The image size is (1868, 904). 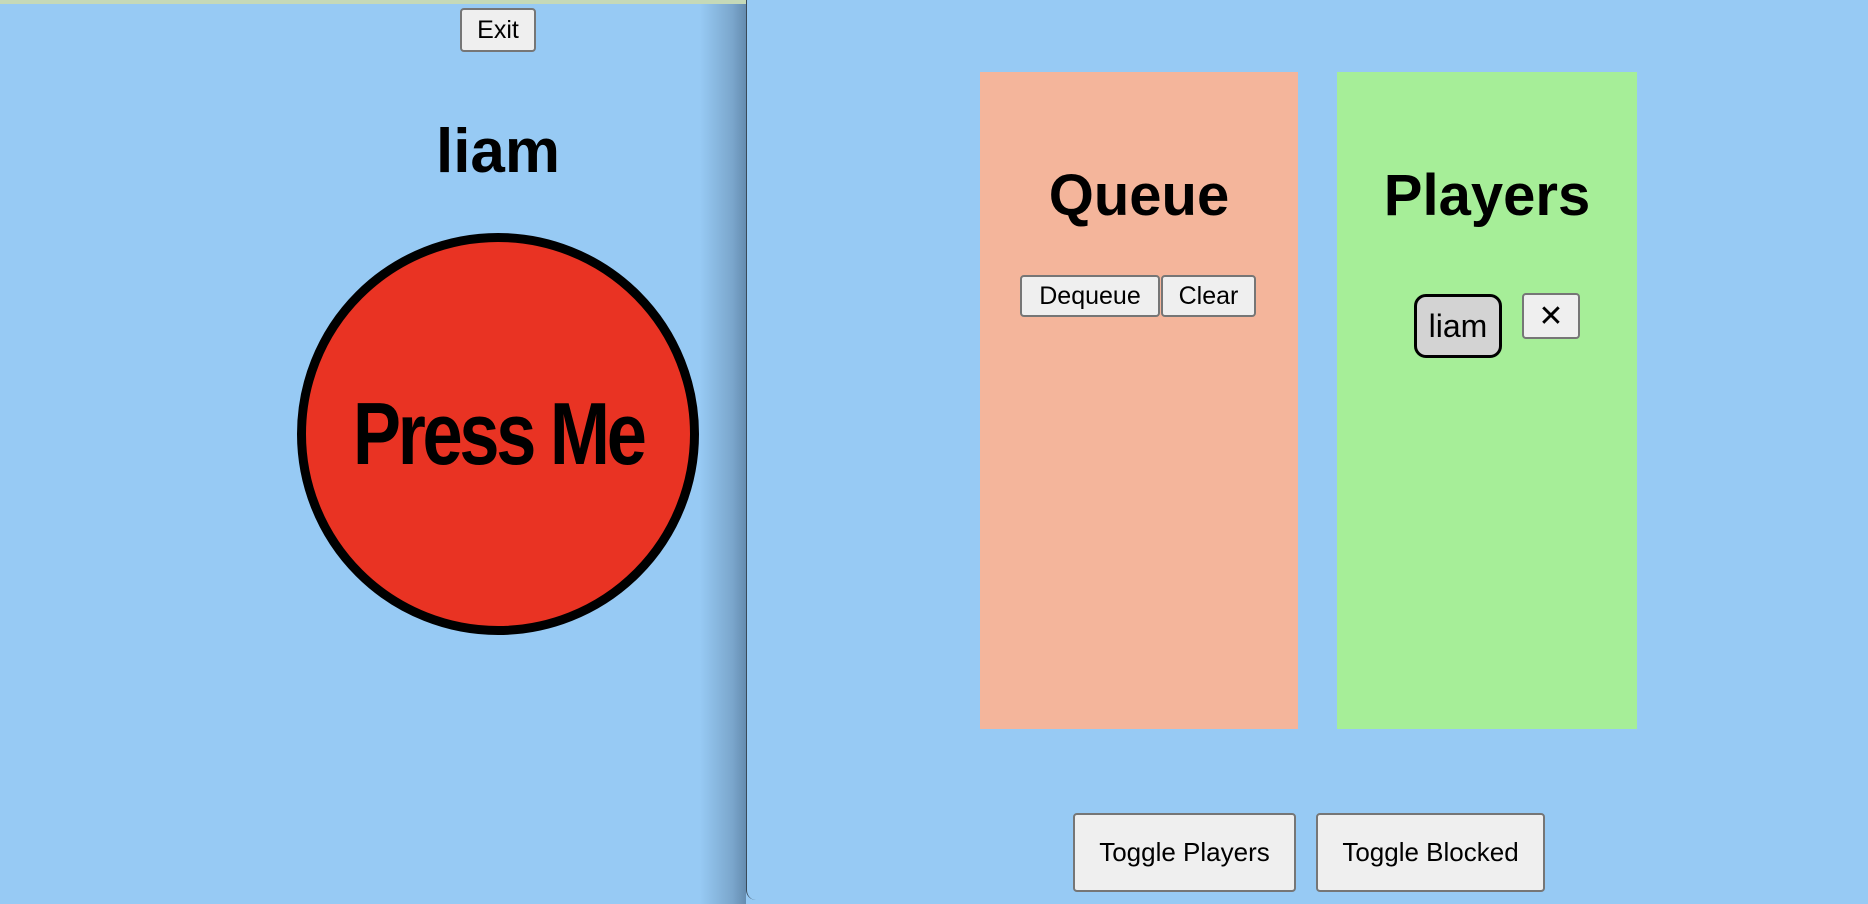 I want to click on toggle-blocked-button: Toggle Blocked, so click(x=1430, y=852).